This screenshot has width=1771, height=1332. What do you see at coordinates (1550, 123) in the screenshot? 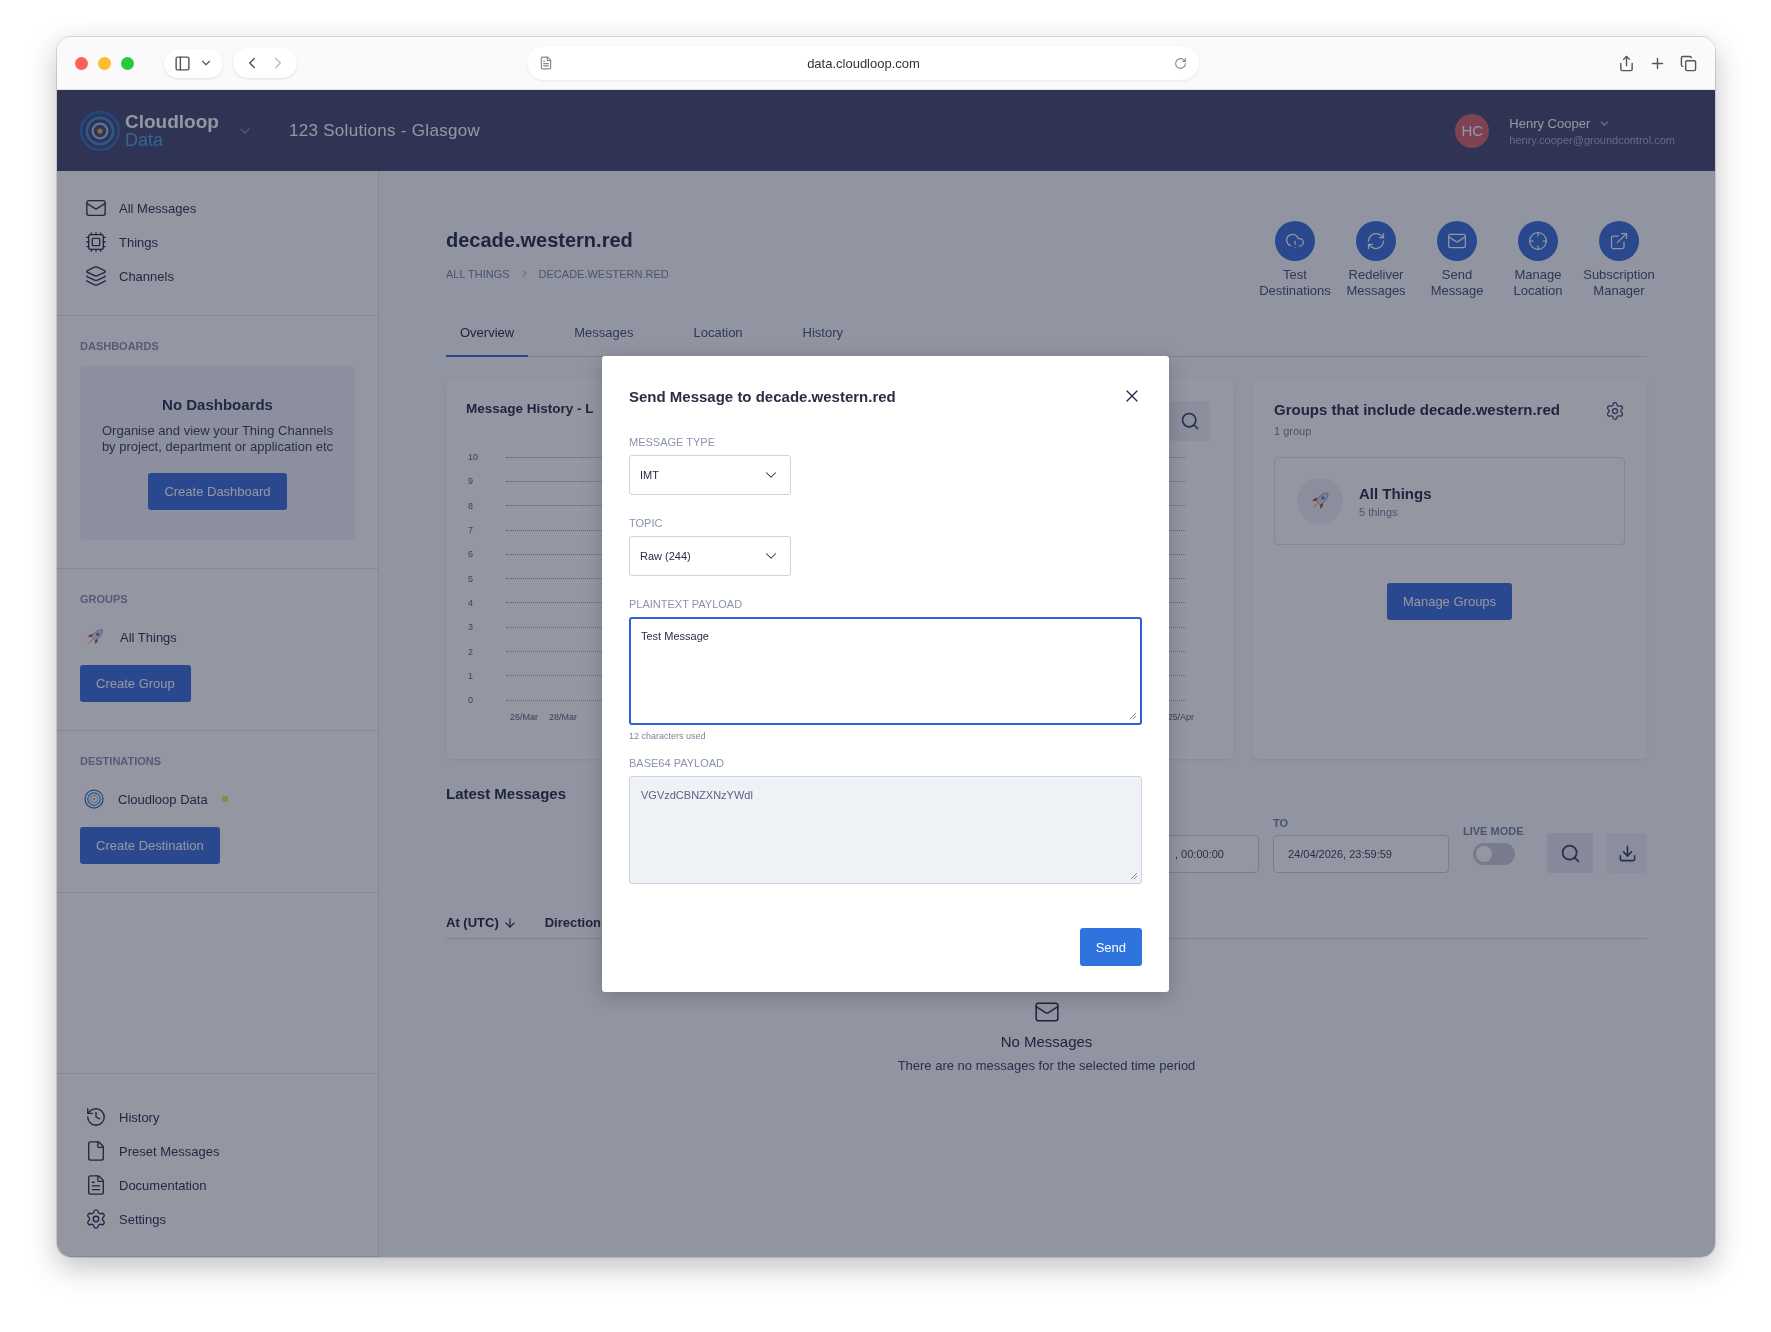
I see `user-name: Henry Cooper` at bounding box center [1550, 123].